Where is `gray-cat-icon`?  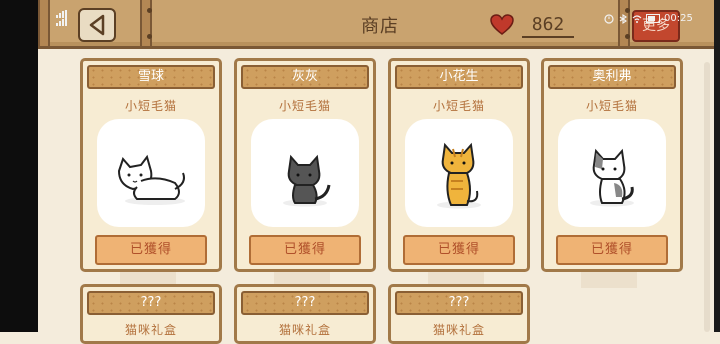 gray-cat-icon is located at coordinates (307, 180).